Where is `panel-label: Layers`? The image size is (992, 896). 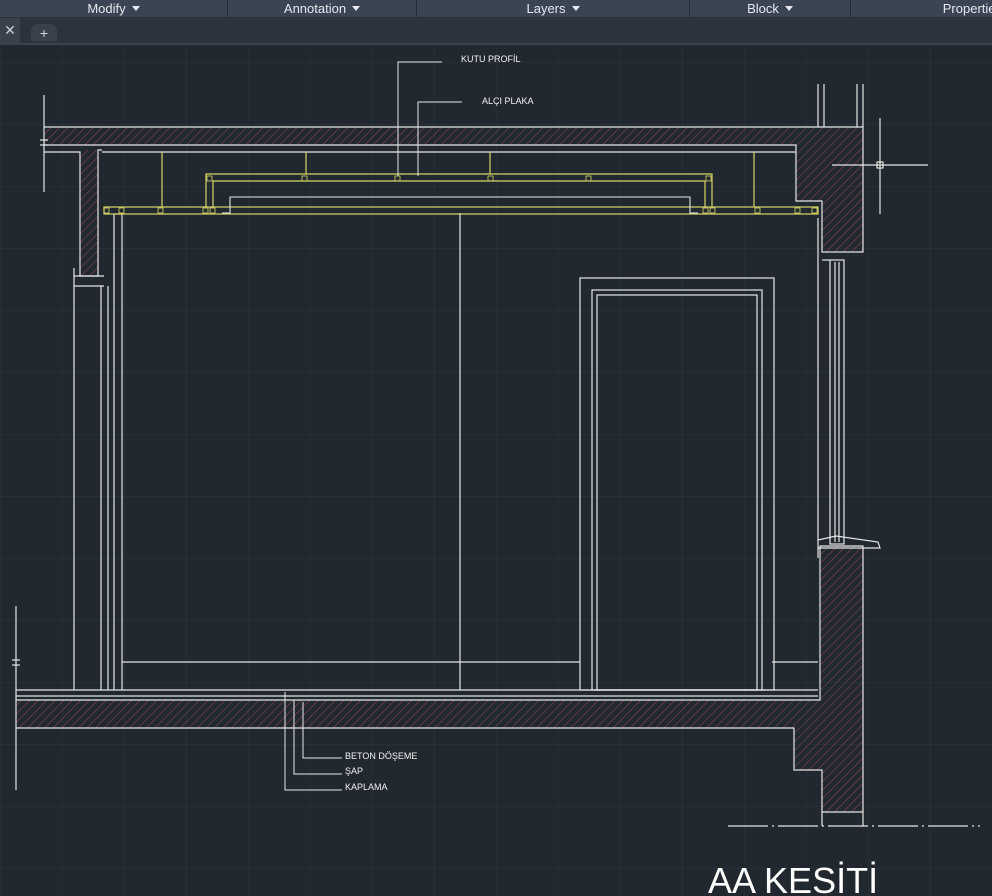 panel-label: Layers is located at coordinates (546, 8).